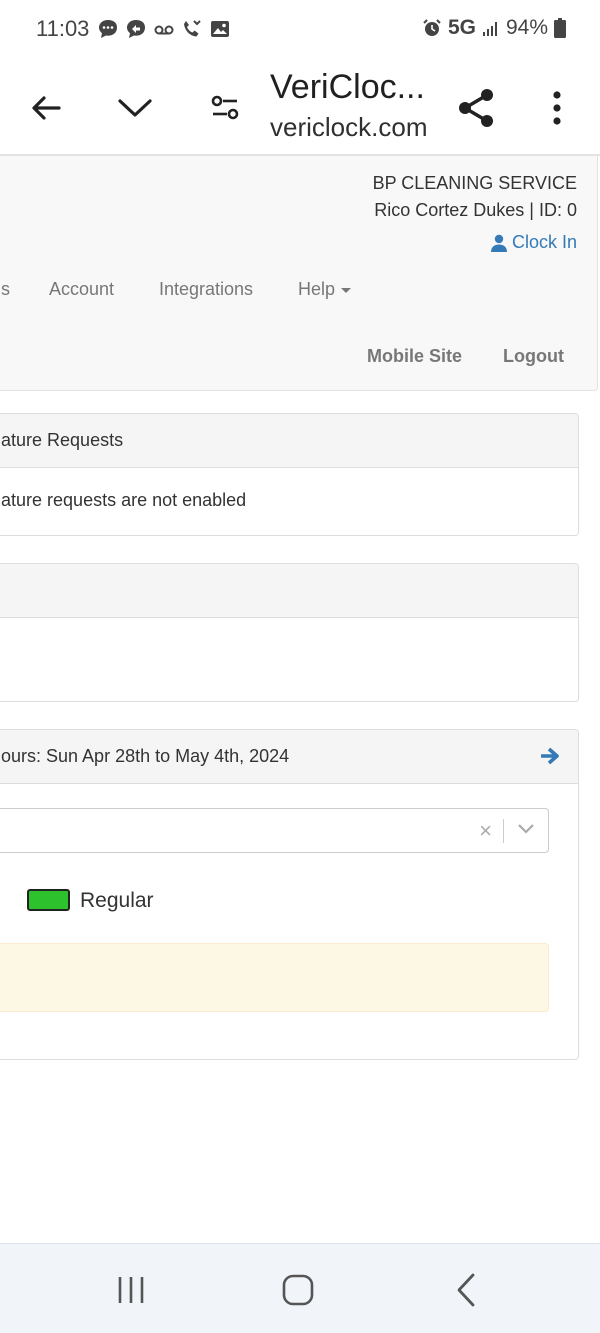 This screenshot has height=1333, width=600. I want to click on user-icon, so click(498, 243).